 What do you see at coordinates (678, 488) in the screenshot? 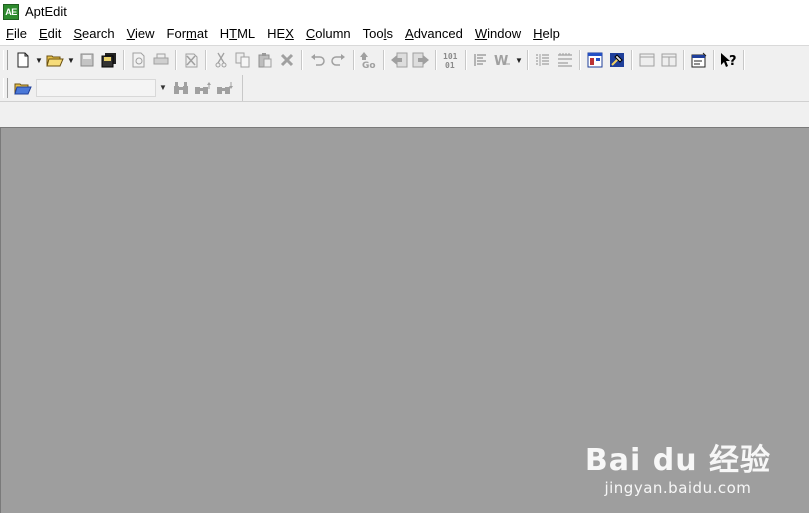
I see `watermark-url: jingyan.baidu.com` at bounding box center [678, 488].